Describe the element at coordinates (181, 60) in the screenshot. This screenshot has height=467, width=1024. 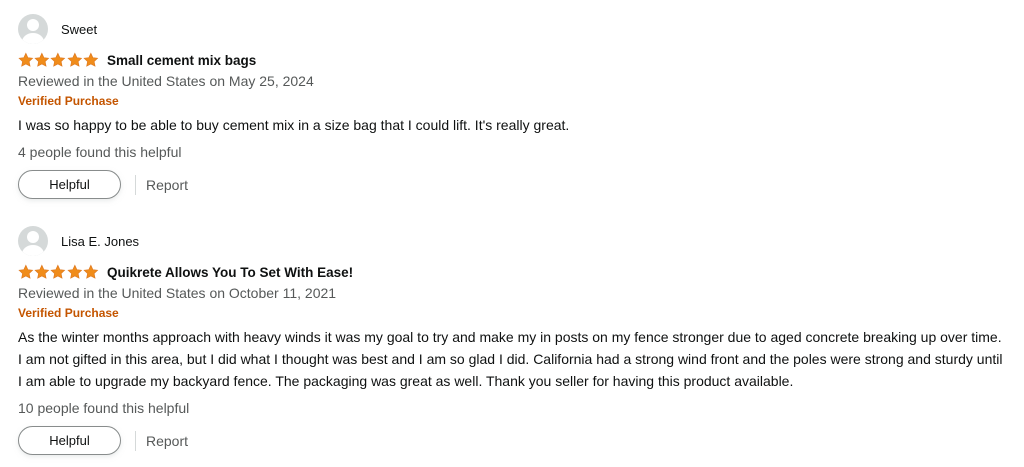
I see `review-title: Small cement mix bags` at that location.